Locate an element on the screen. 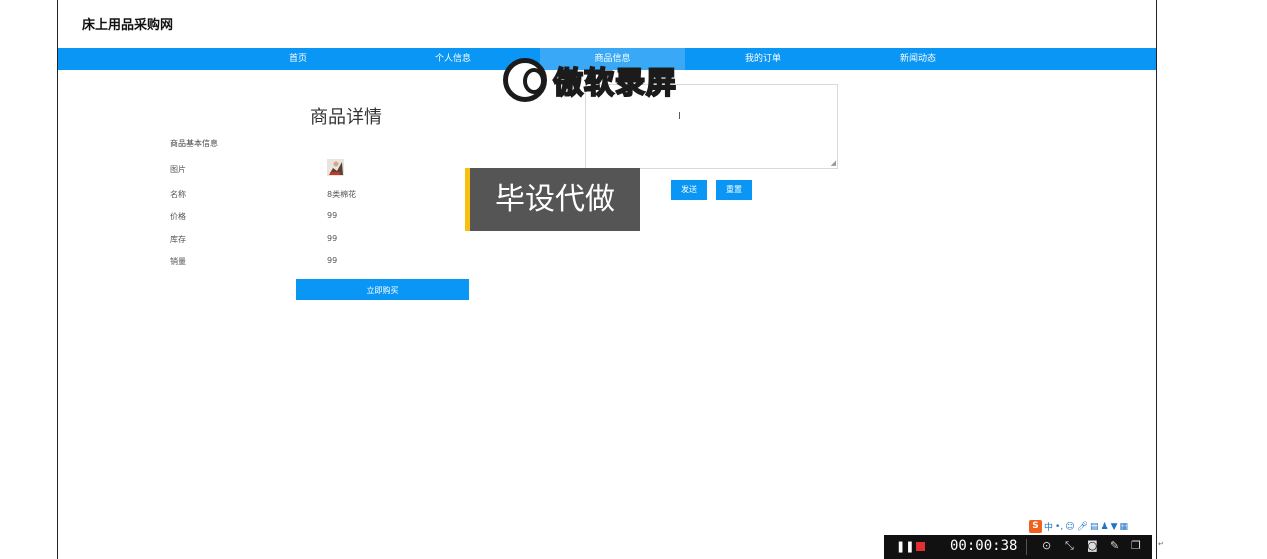 The image size is (1267, 559). sogou-logo-icon: S is located at coordinates (1035, 526).